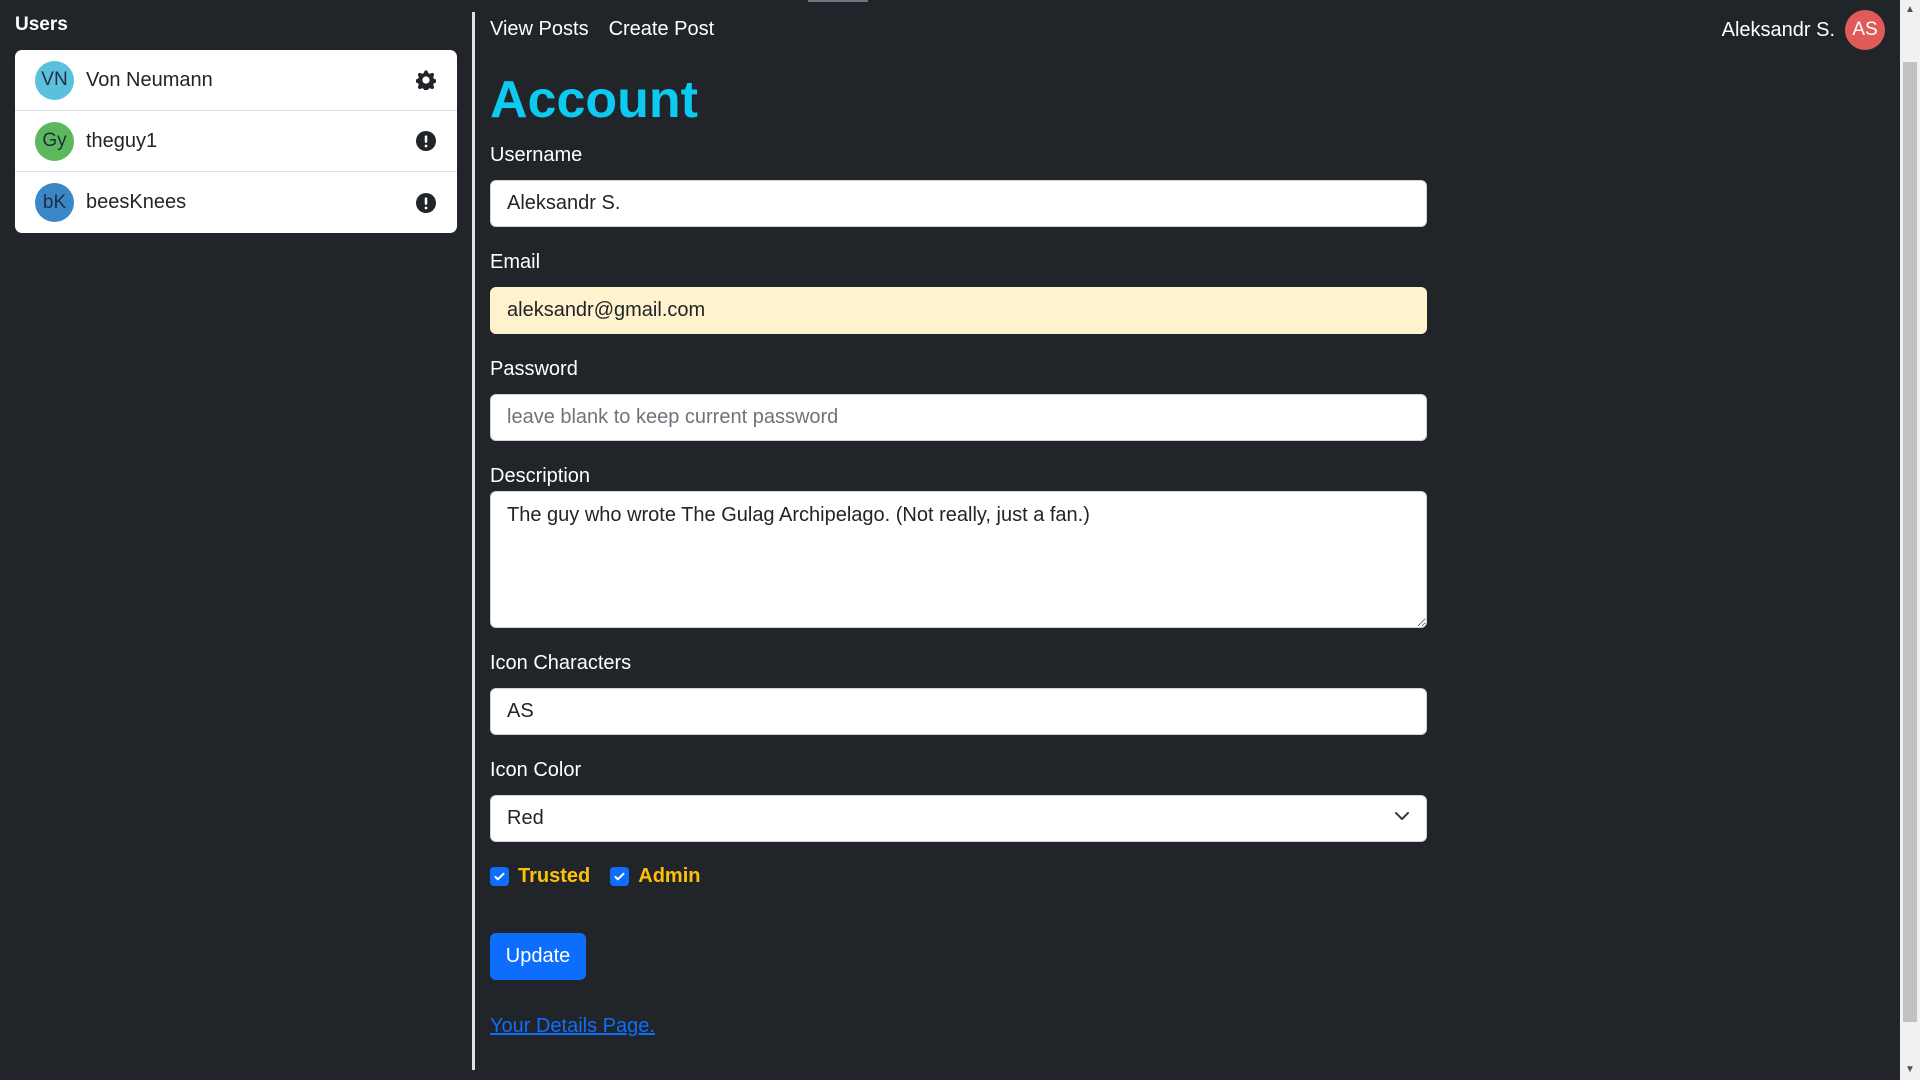 This screenshot has height=1080, width=1920. I want to click on trusted-checkbox: Trusted, so click(540, 876).